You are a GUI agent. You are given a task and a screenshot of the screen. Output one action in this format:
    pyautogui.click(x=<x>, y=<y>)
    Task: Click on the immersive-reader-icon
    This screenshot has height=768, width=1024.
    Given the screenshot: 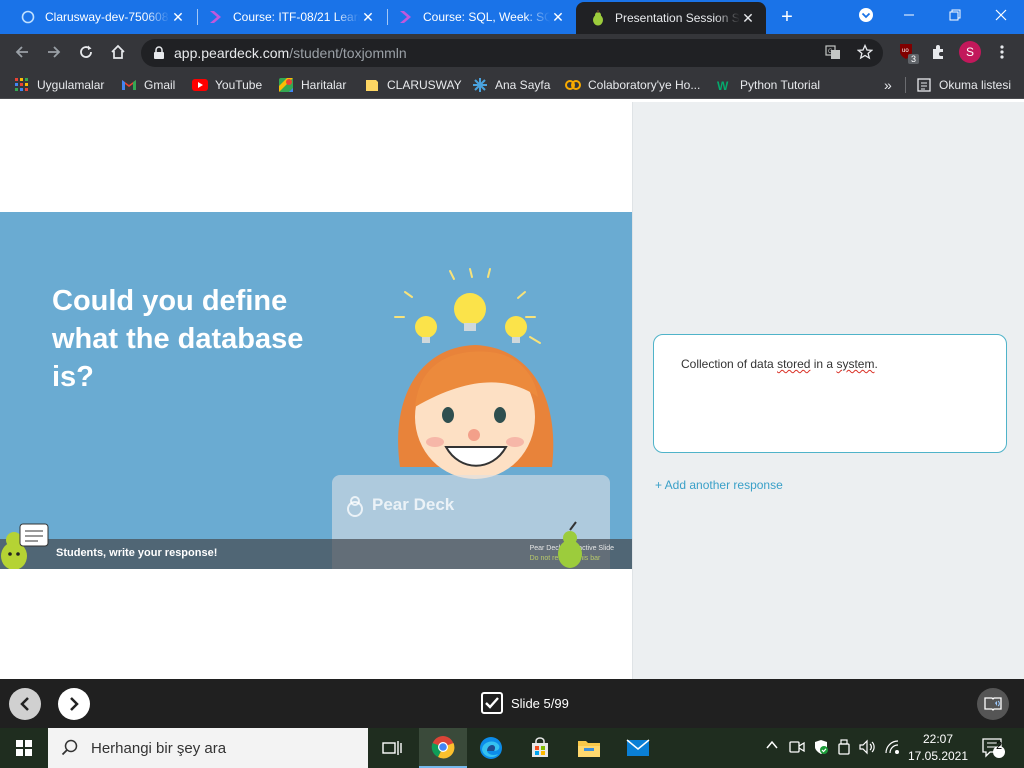 What is the action you would take?
    pyautogui.click(x=993, y=704)
    